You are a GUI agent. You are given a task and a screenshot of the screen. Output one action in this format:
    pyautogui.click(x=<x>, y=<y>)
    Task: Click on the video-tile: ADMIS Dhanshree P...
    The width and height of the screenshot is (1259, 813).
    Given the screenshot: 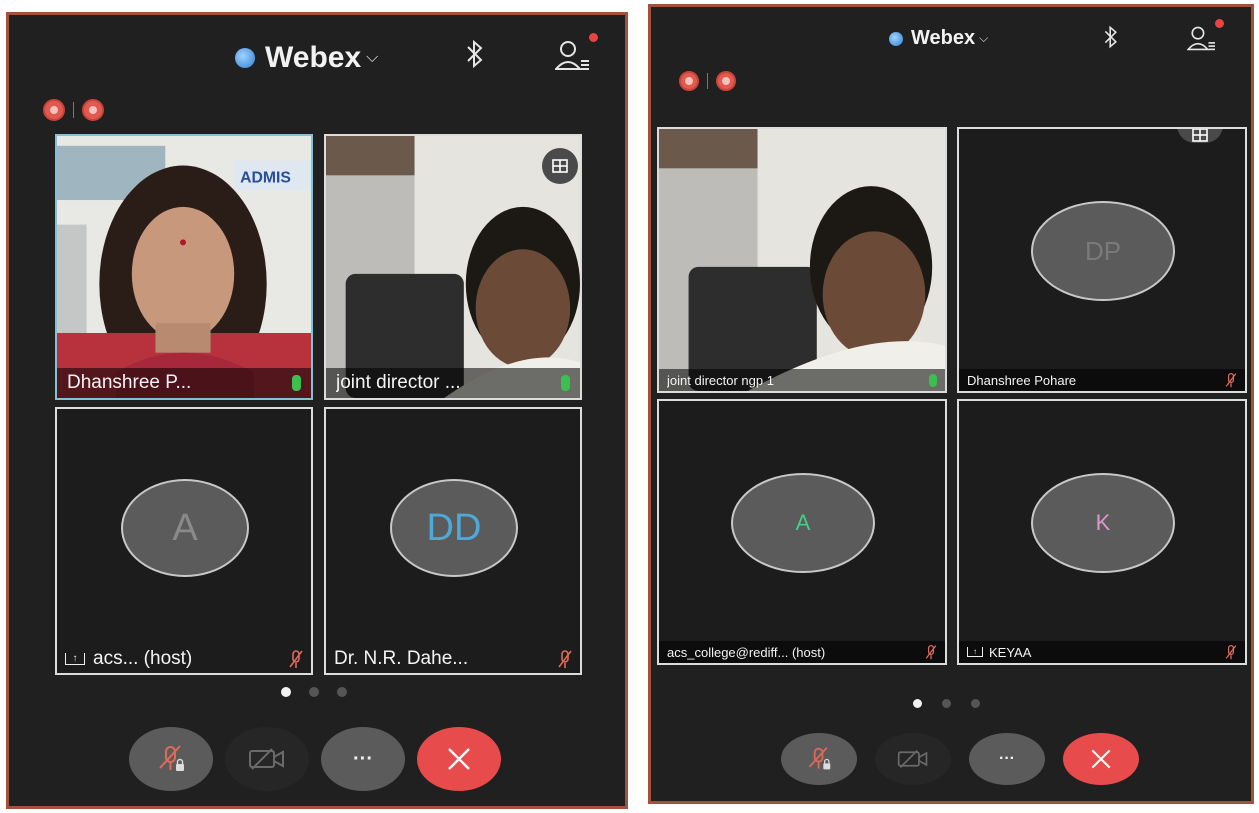 What is the action you would take?
    pyautogui.click(x=184, y=267)
    